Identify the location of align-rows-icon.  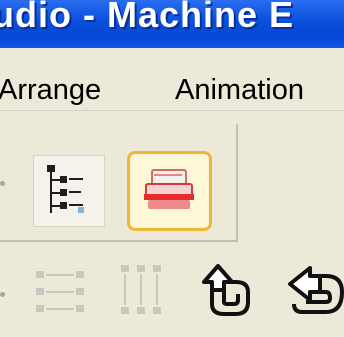
(61, 292).